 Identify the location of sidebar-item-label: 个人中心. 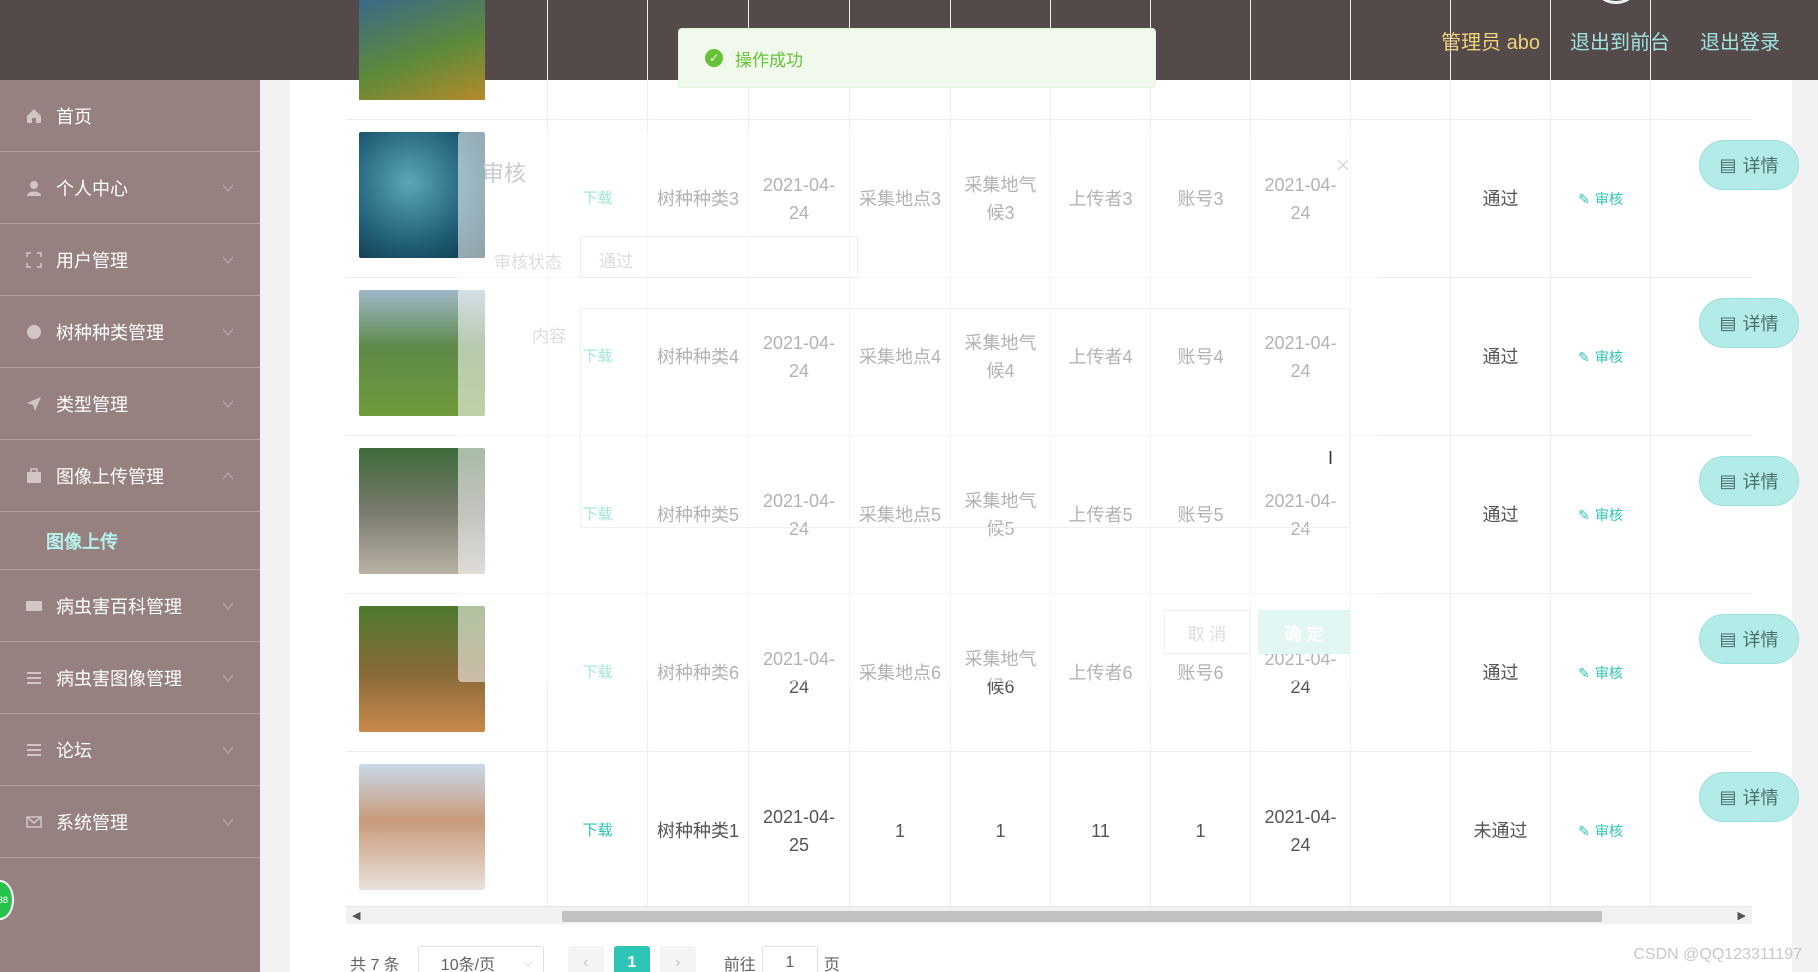
(92, 188).